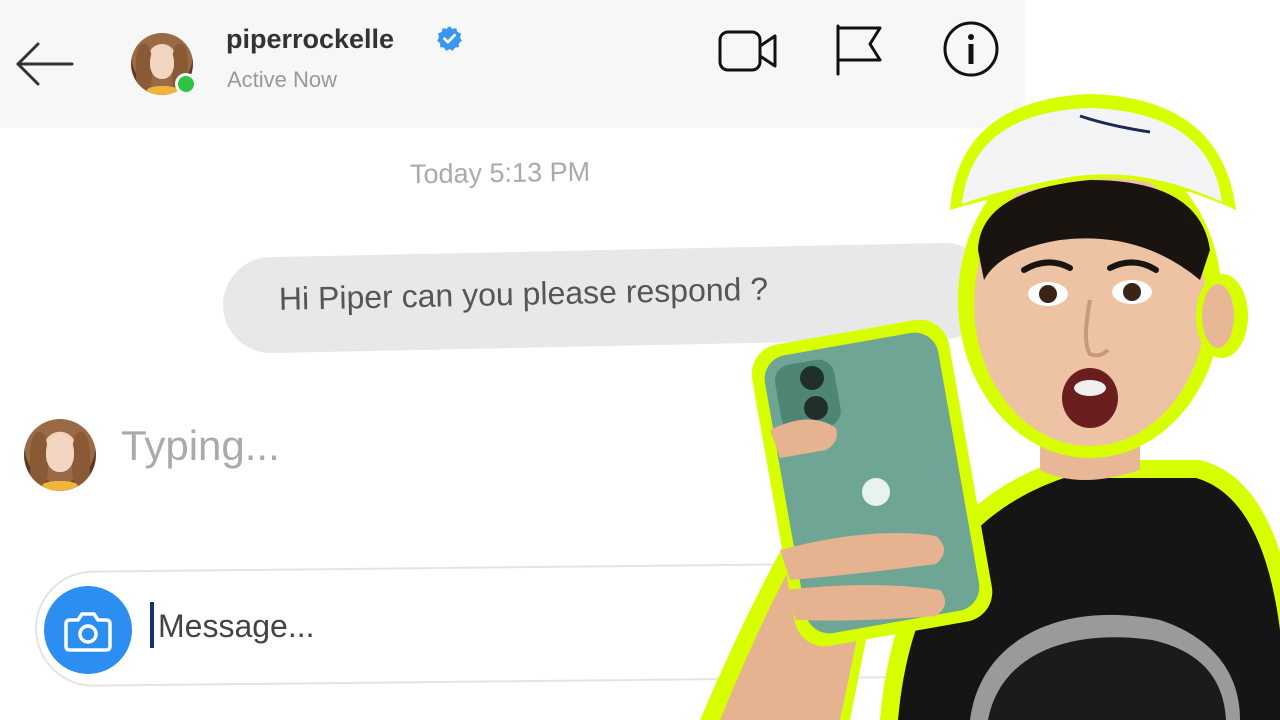  Describe the element at coordinates (152, 625) in the screenshot. I see `text-caret` at that location.